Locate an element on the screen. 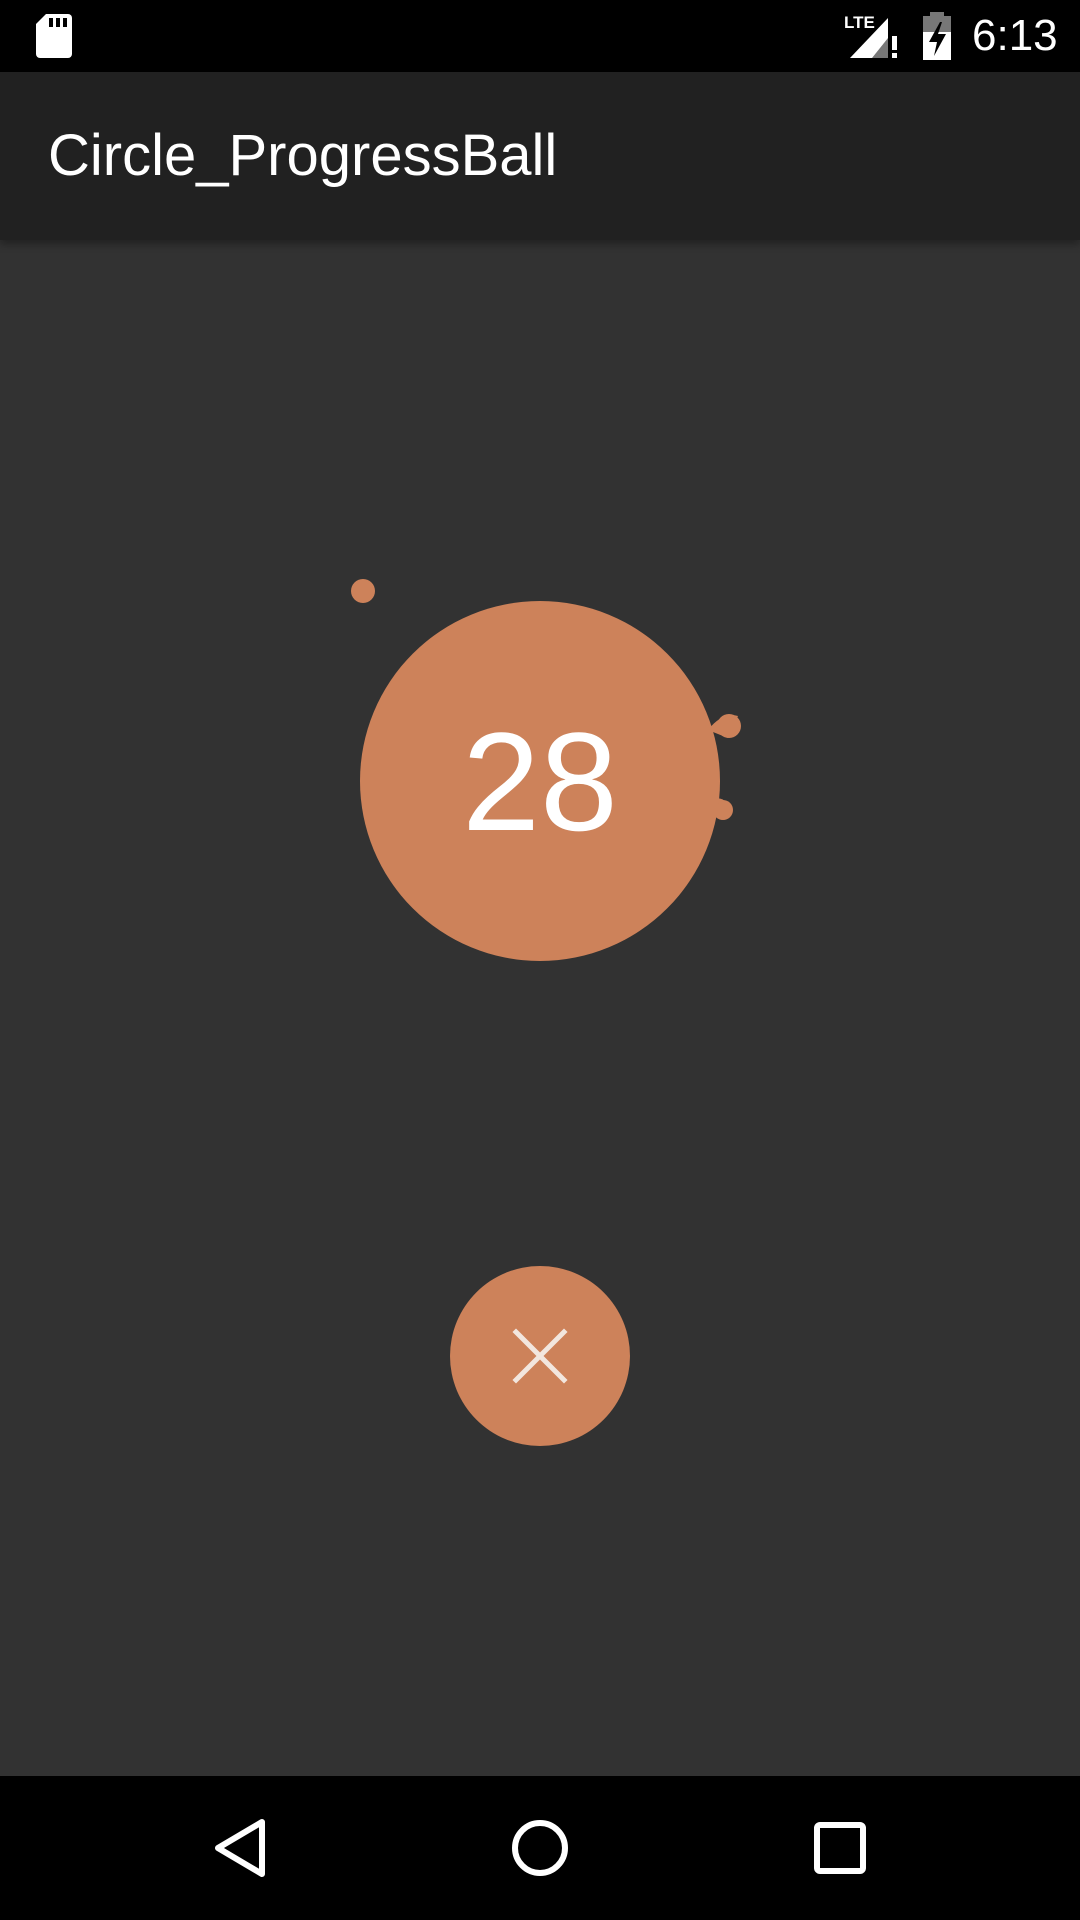  recents-button is located at coordinates (840, 1848).